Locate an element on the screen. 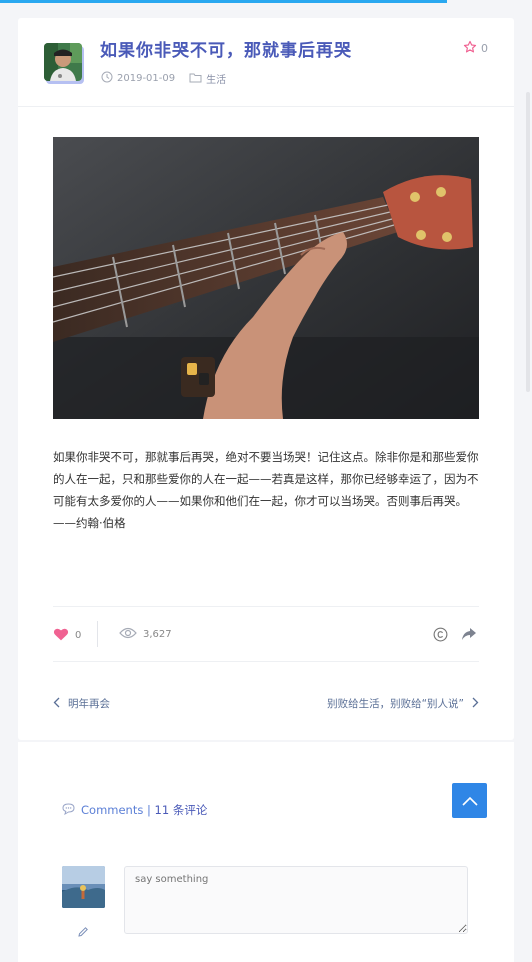 This screenshot has width=532, height=962. star-icon is located at coordinates (472, 48).